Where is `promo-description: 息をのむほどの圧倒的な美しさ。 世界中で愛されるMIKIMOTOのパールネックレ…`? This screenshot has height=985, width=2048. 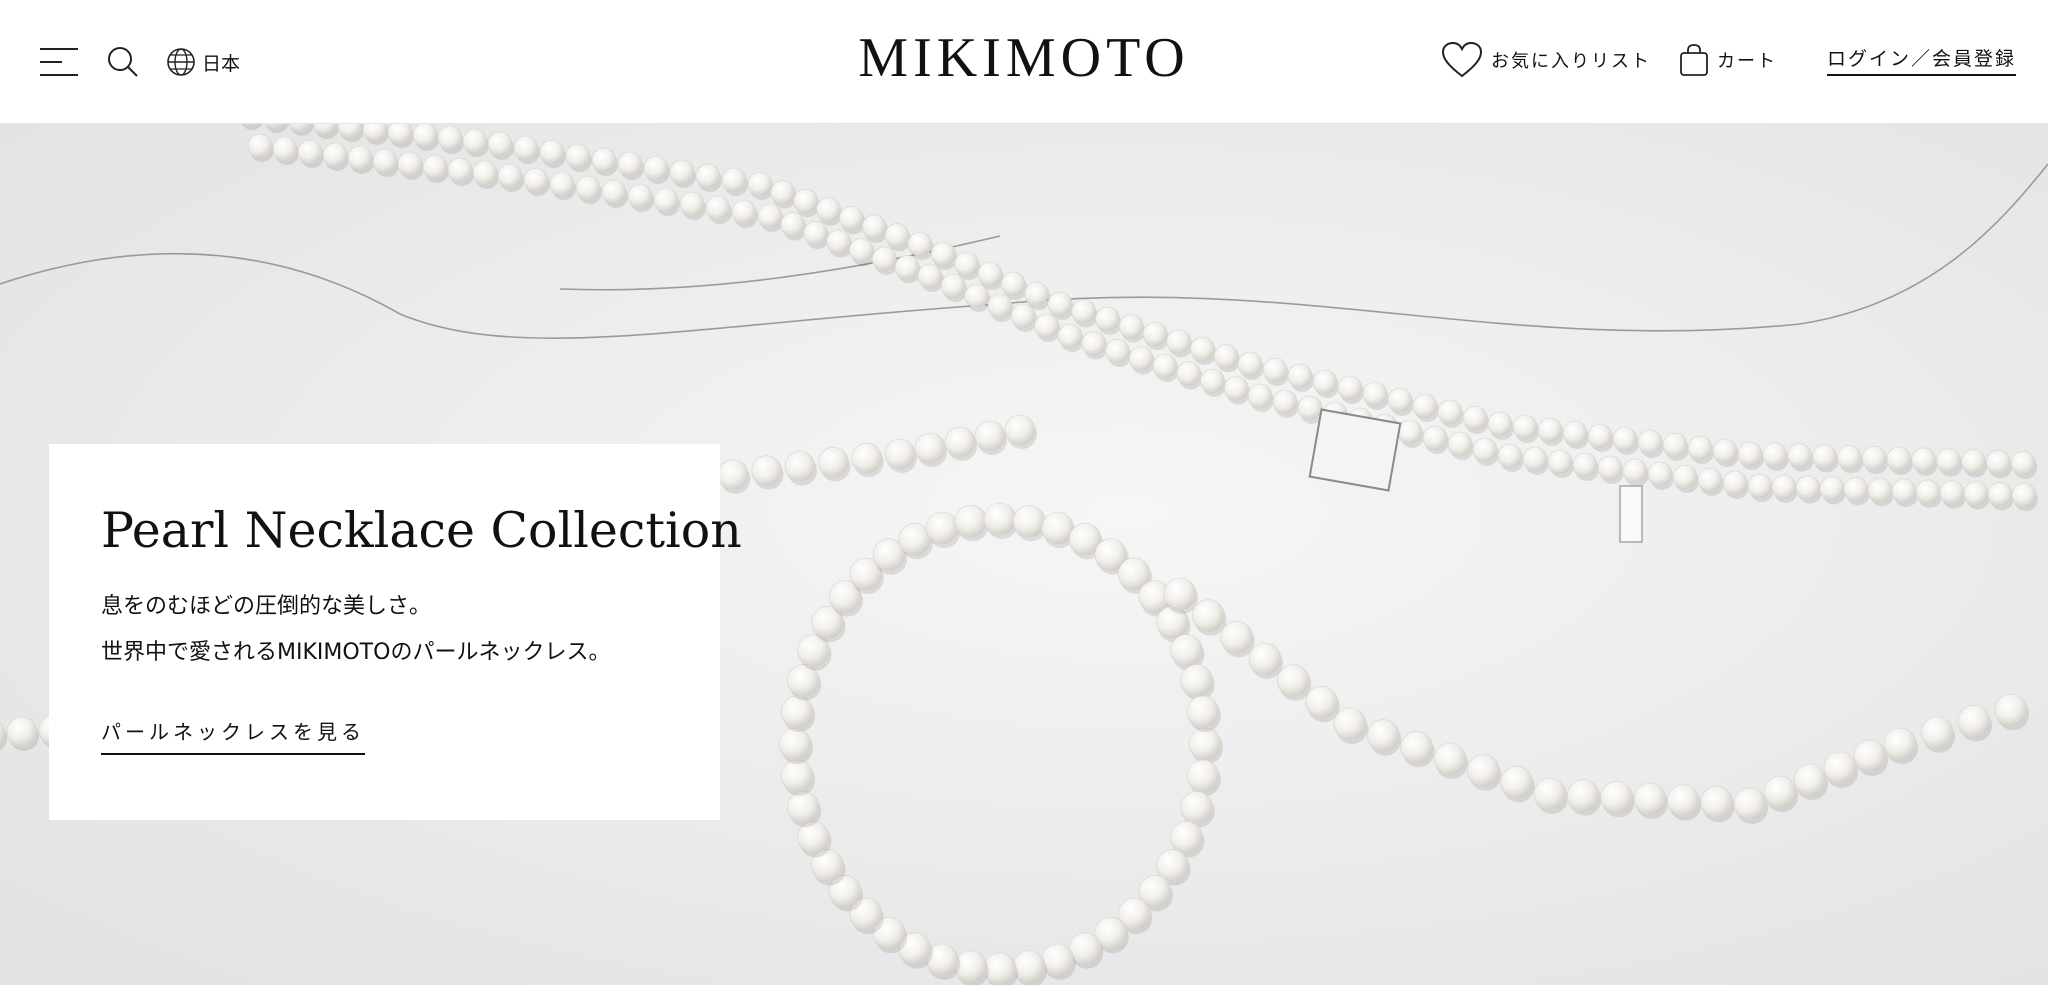
promo-description: 息をのむほどの圧倒的な美しさ。 世界中で愛されるMIKIMOTOのパールネックレ… is located at coordinates (384, 630).